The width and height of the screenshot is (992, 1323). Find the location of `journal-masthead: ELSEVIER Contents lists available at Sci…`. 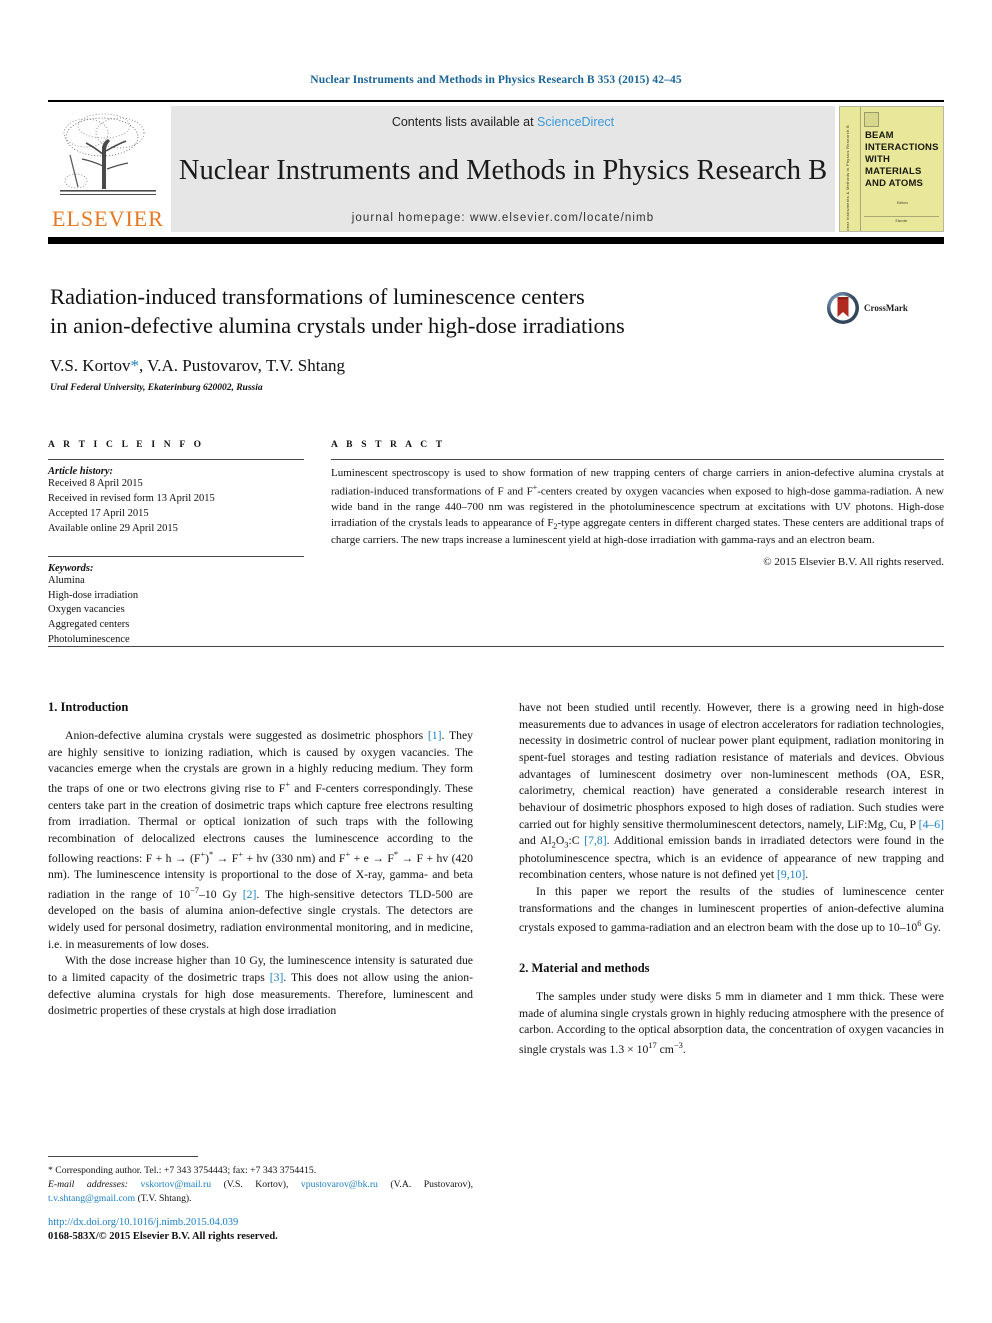

journal-masthead: ELSEVIER Contents lists available at Sci… is located at coordinates (496, 166).